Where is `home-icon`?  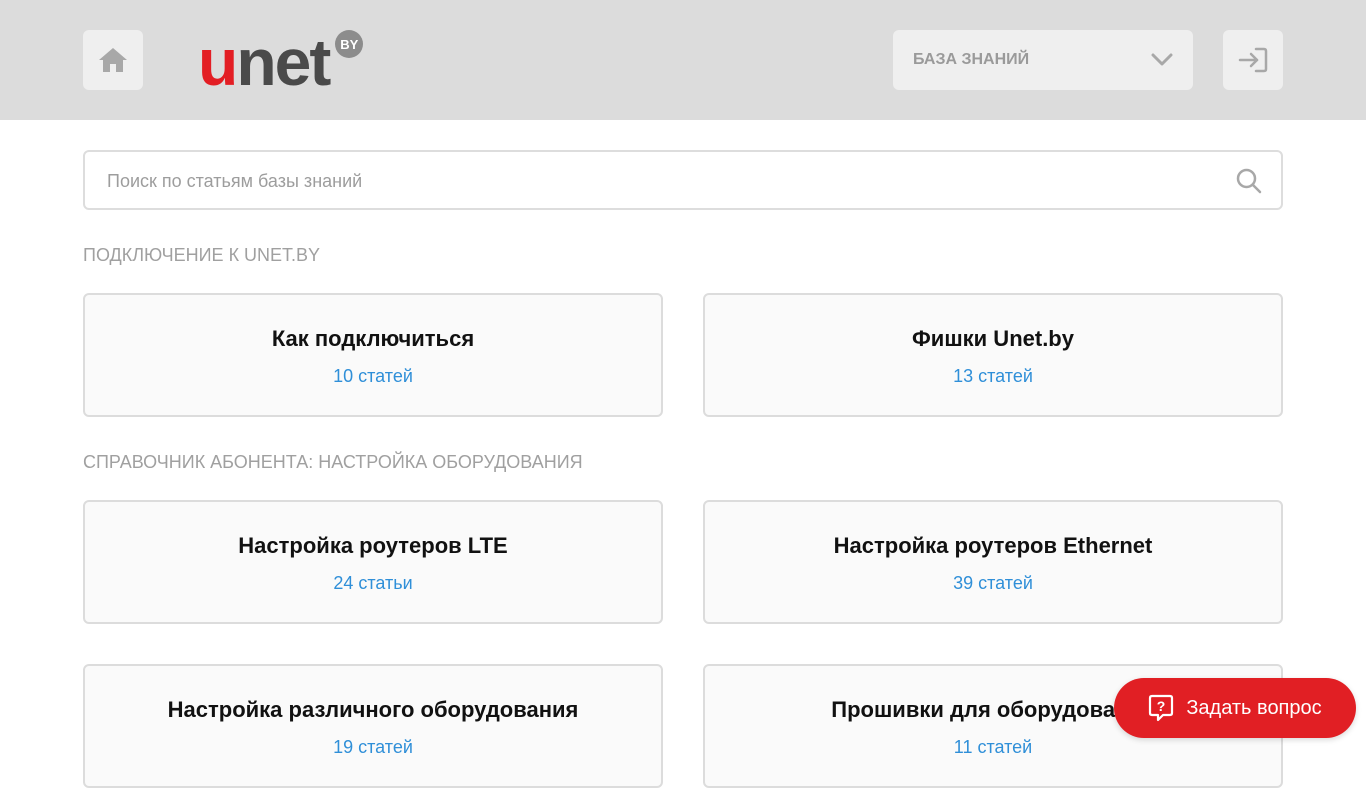
home-icon is located at coordinates (113, 60).